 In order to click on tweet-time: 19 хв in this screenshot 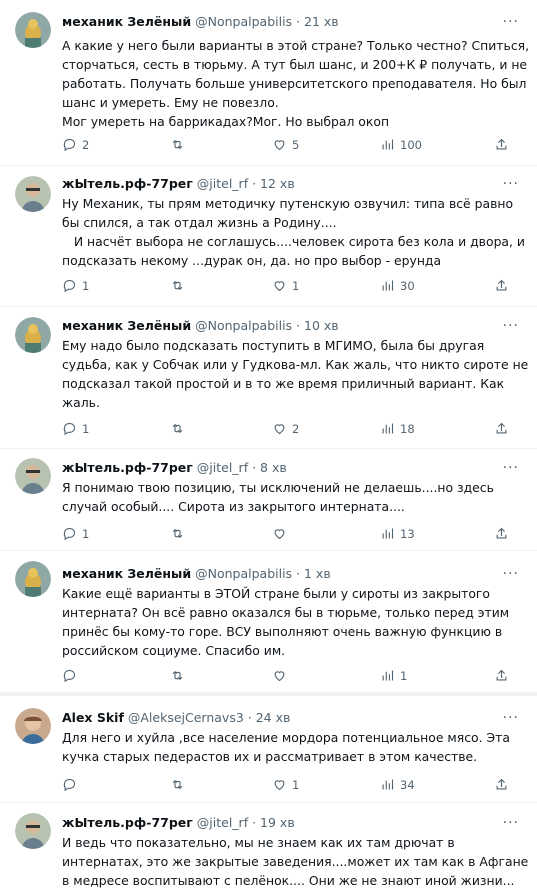, I will do `click(277, 822)`.